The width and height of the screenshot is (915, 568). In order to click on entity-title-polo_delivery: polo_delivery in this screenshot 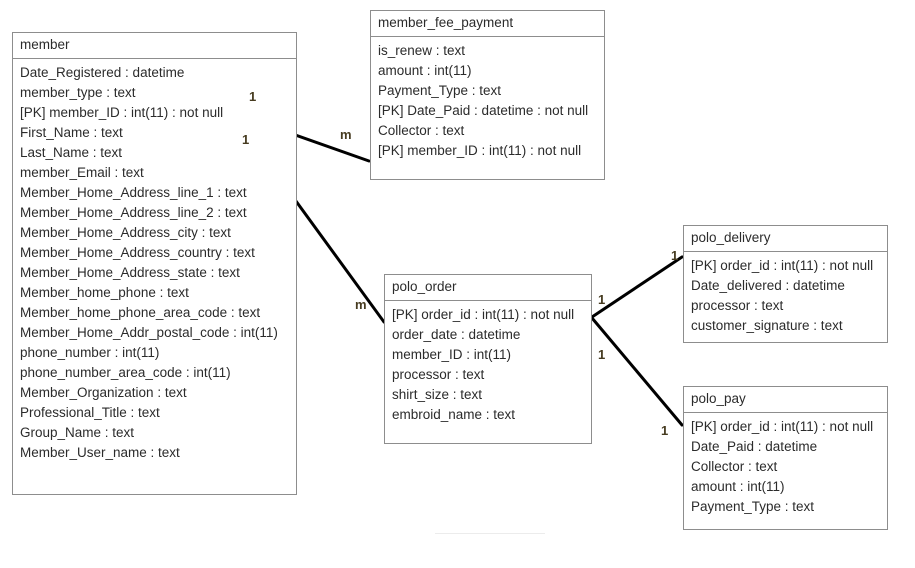, I will do `click(785, 239)`.